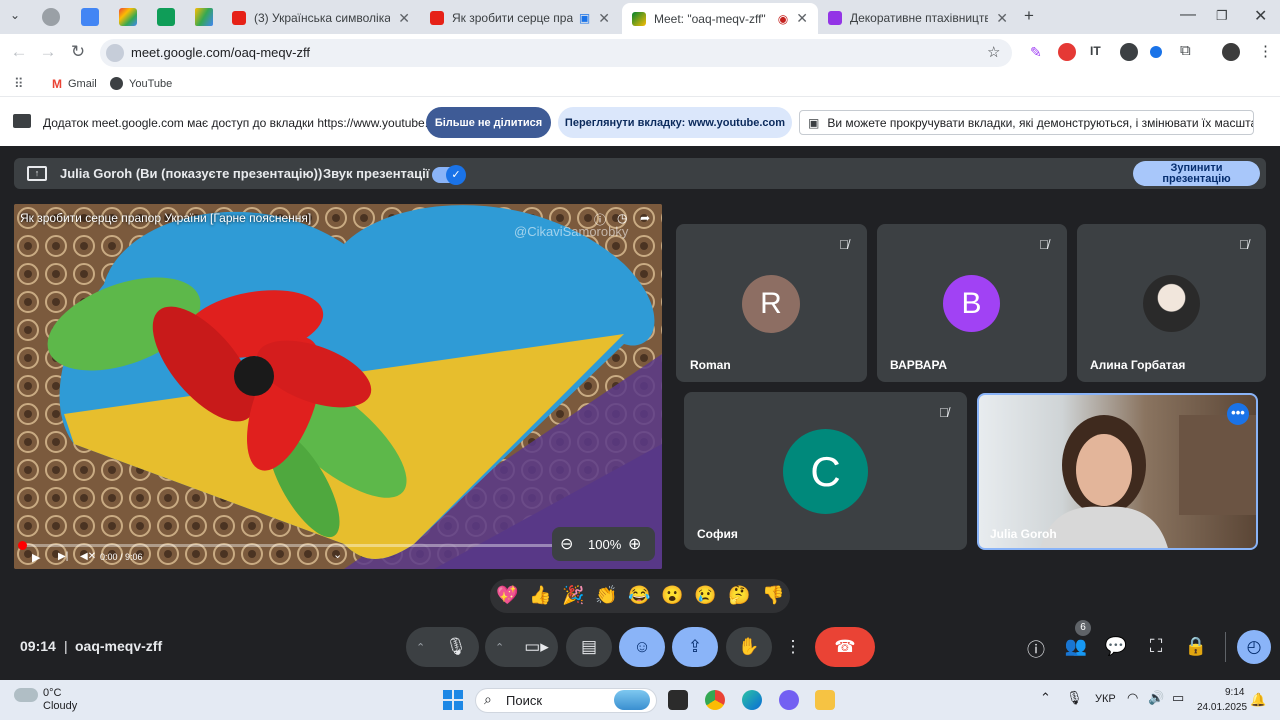 The image size is (1280, 720). Describe the element at coordinates (678, 700) in the screenshot. I see `task-view-icon` at that location.